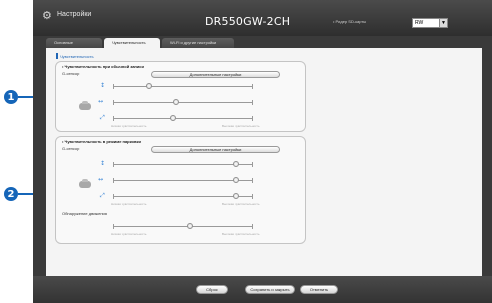 This screenshot has height=303, width=492. I want to click on breadcrumb: Чувствительность, so click(75, 56).